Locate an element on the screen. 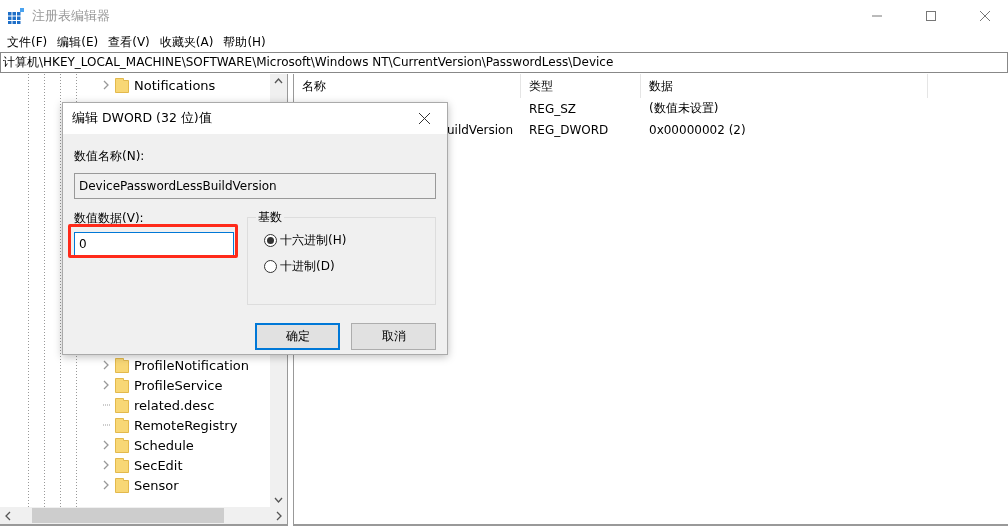 Image resolution: width=1008 pixels, height=526 pixels. tree-item: RemoteRegistry is located at coordinates (186, 425).